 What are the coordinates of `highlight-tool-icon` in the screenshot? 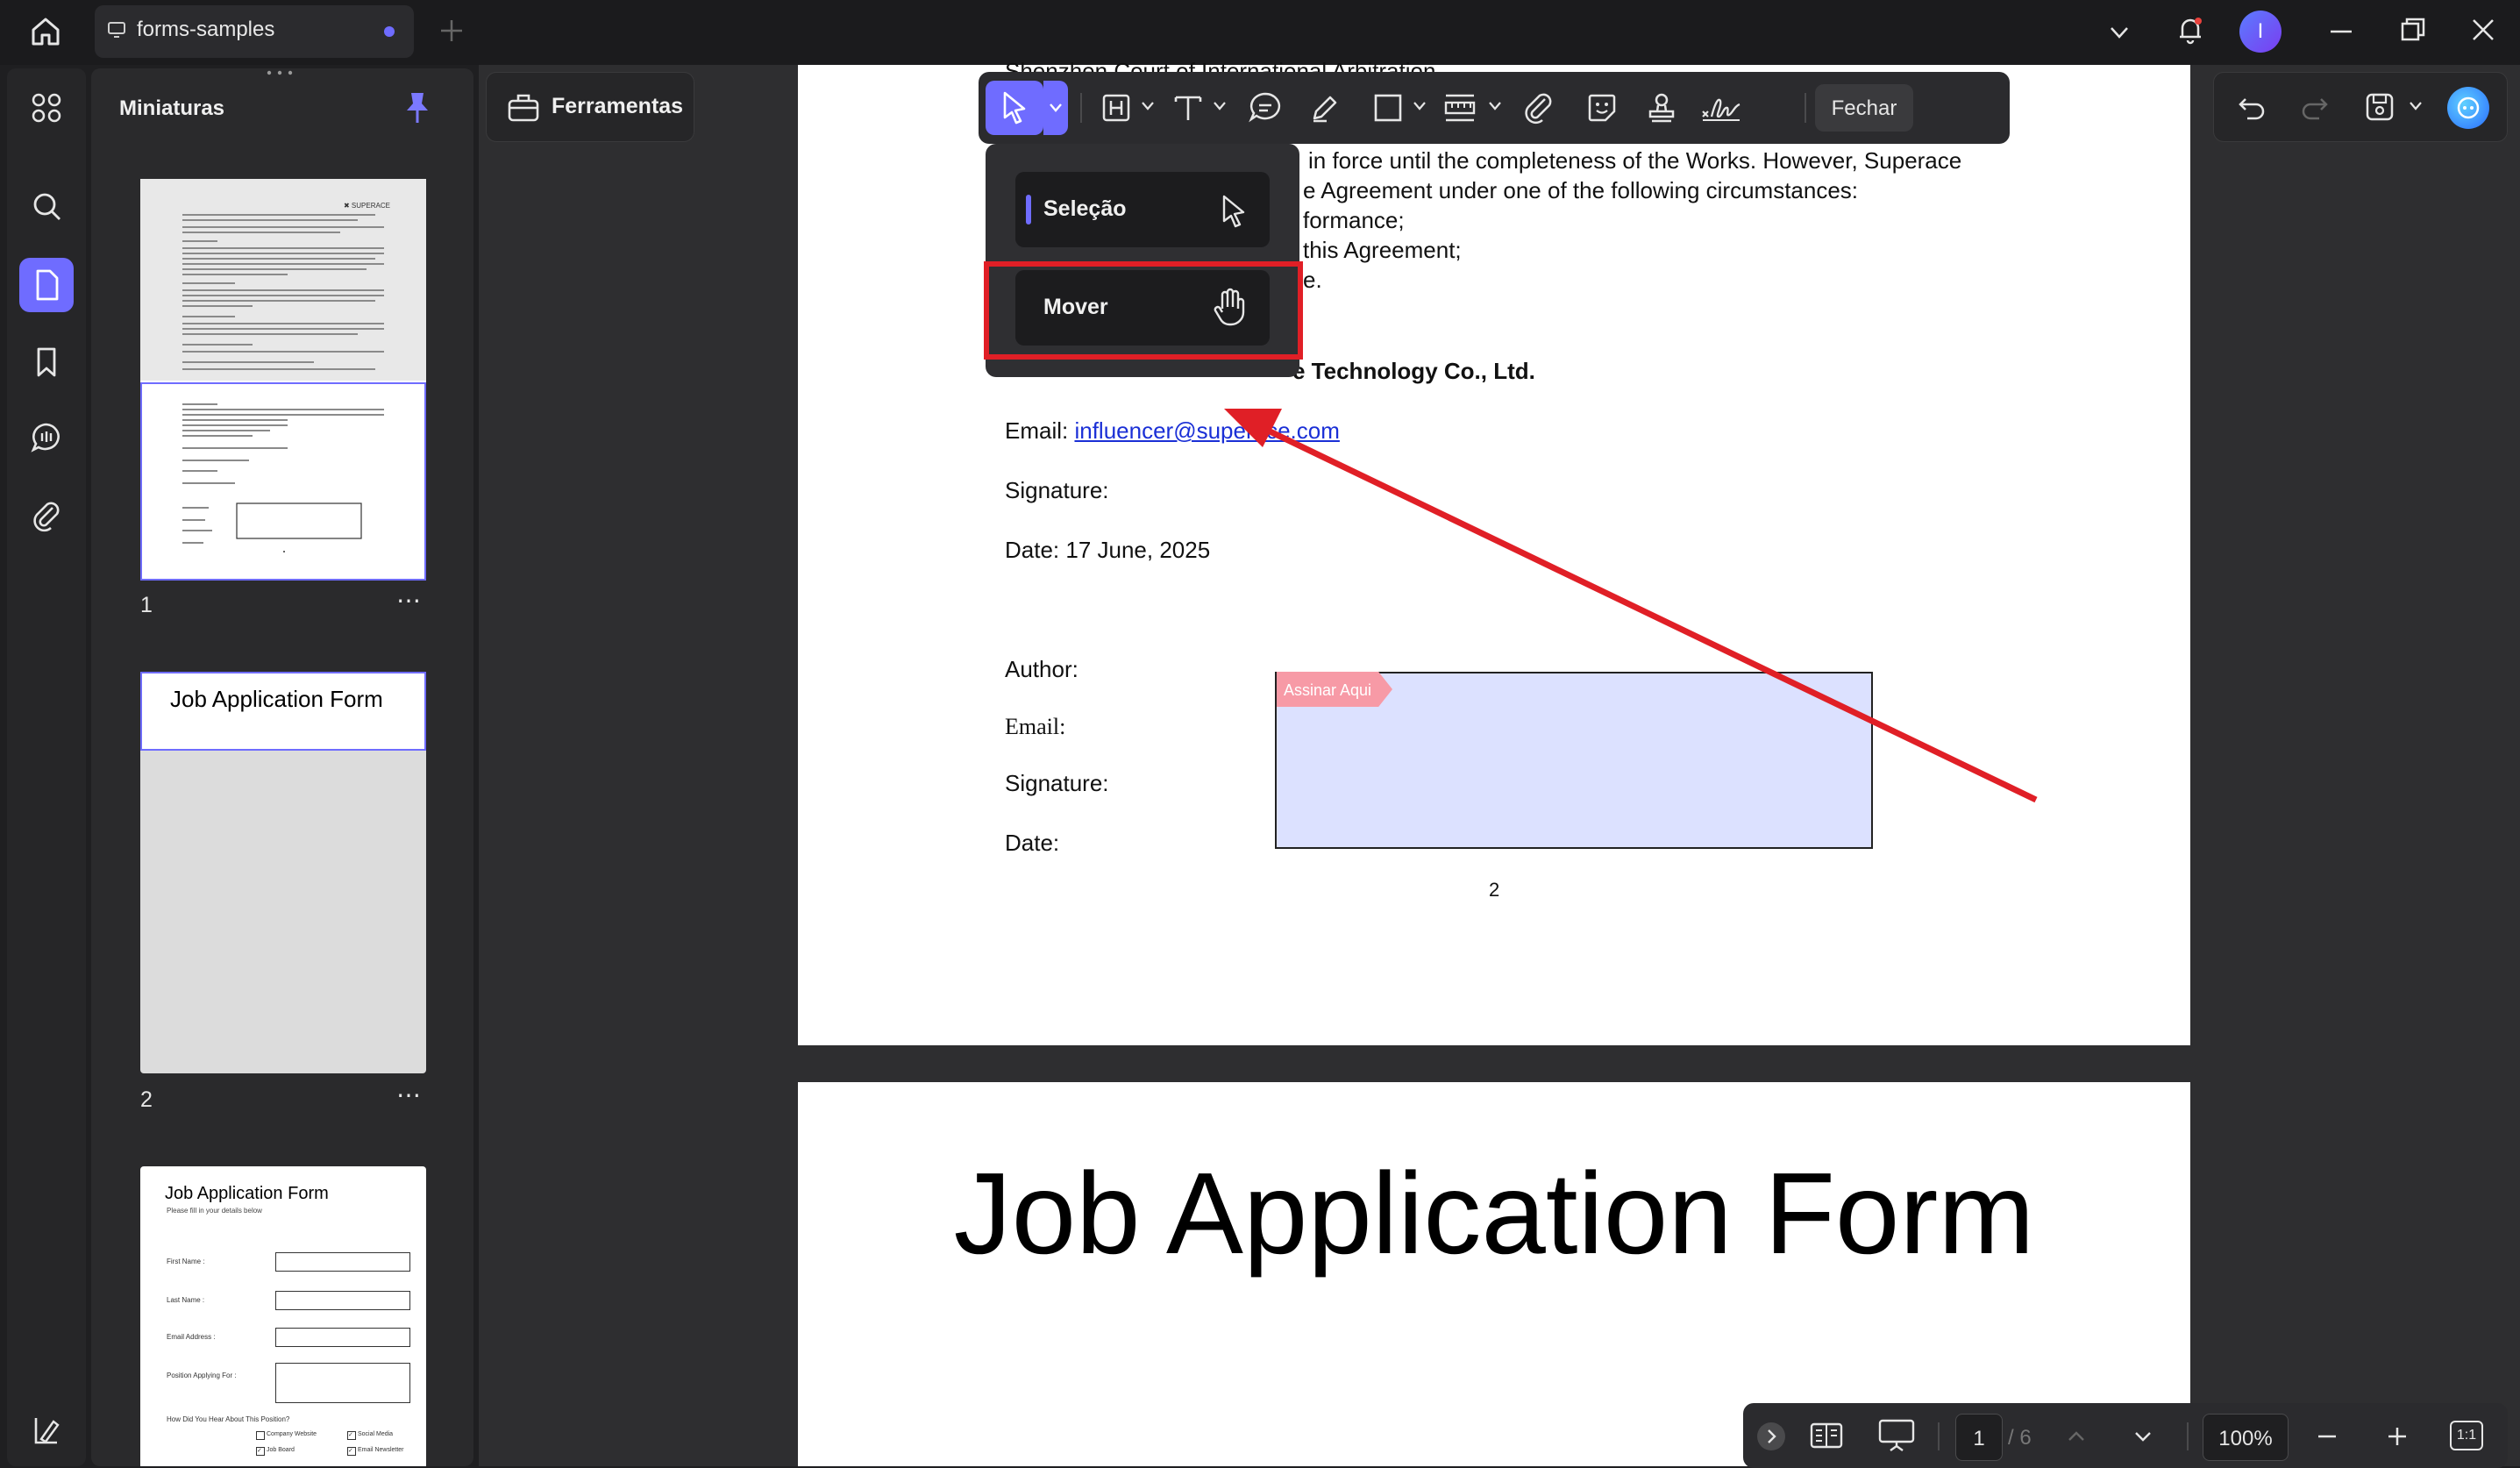 It's located at (1116, 108).